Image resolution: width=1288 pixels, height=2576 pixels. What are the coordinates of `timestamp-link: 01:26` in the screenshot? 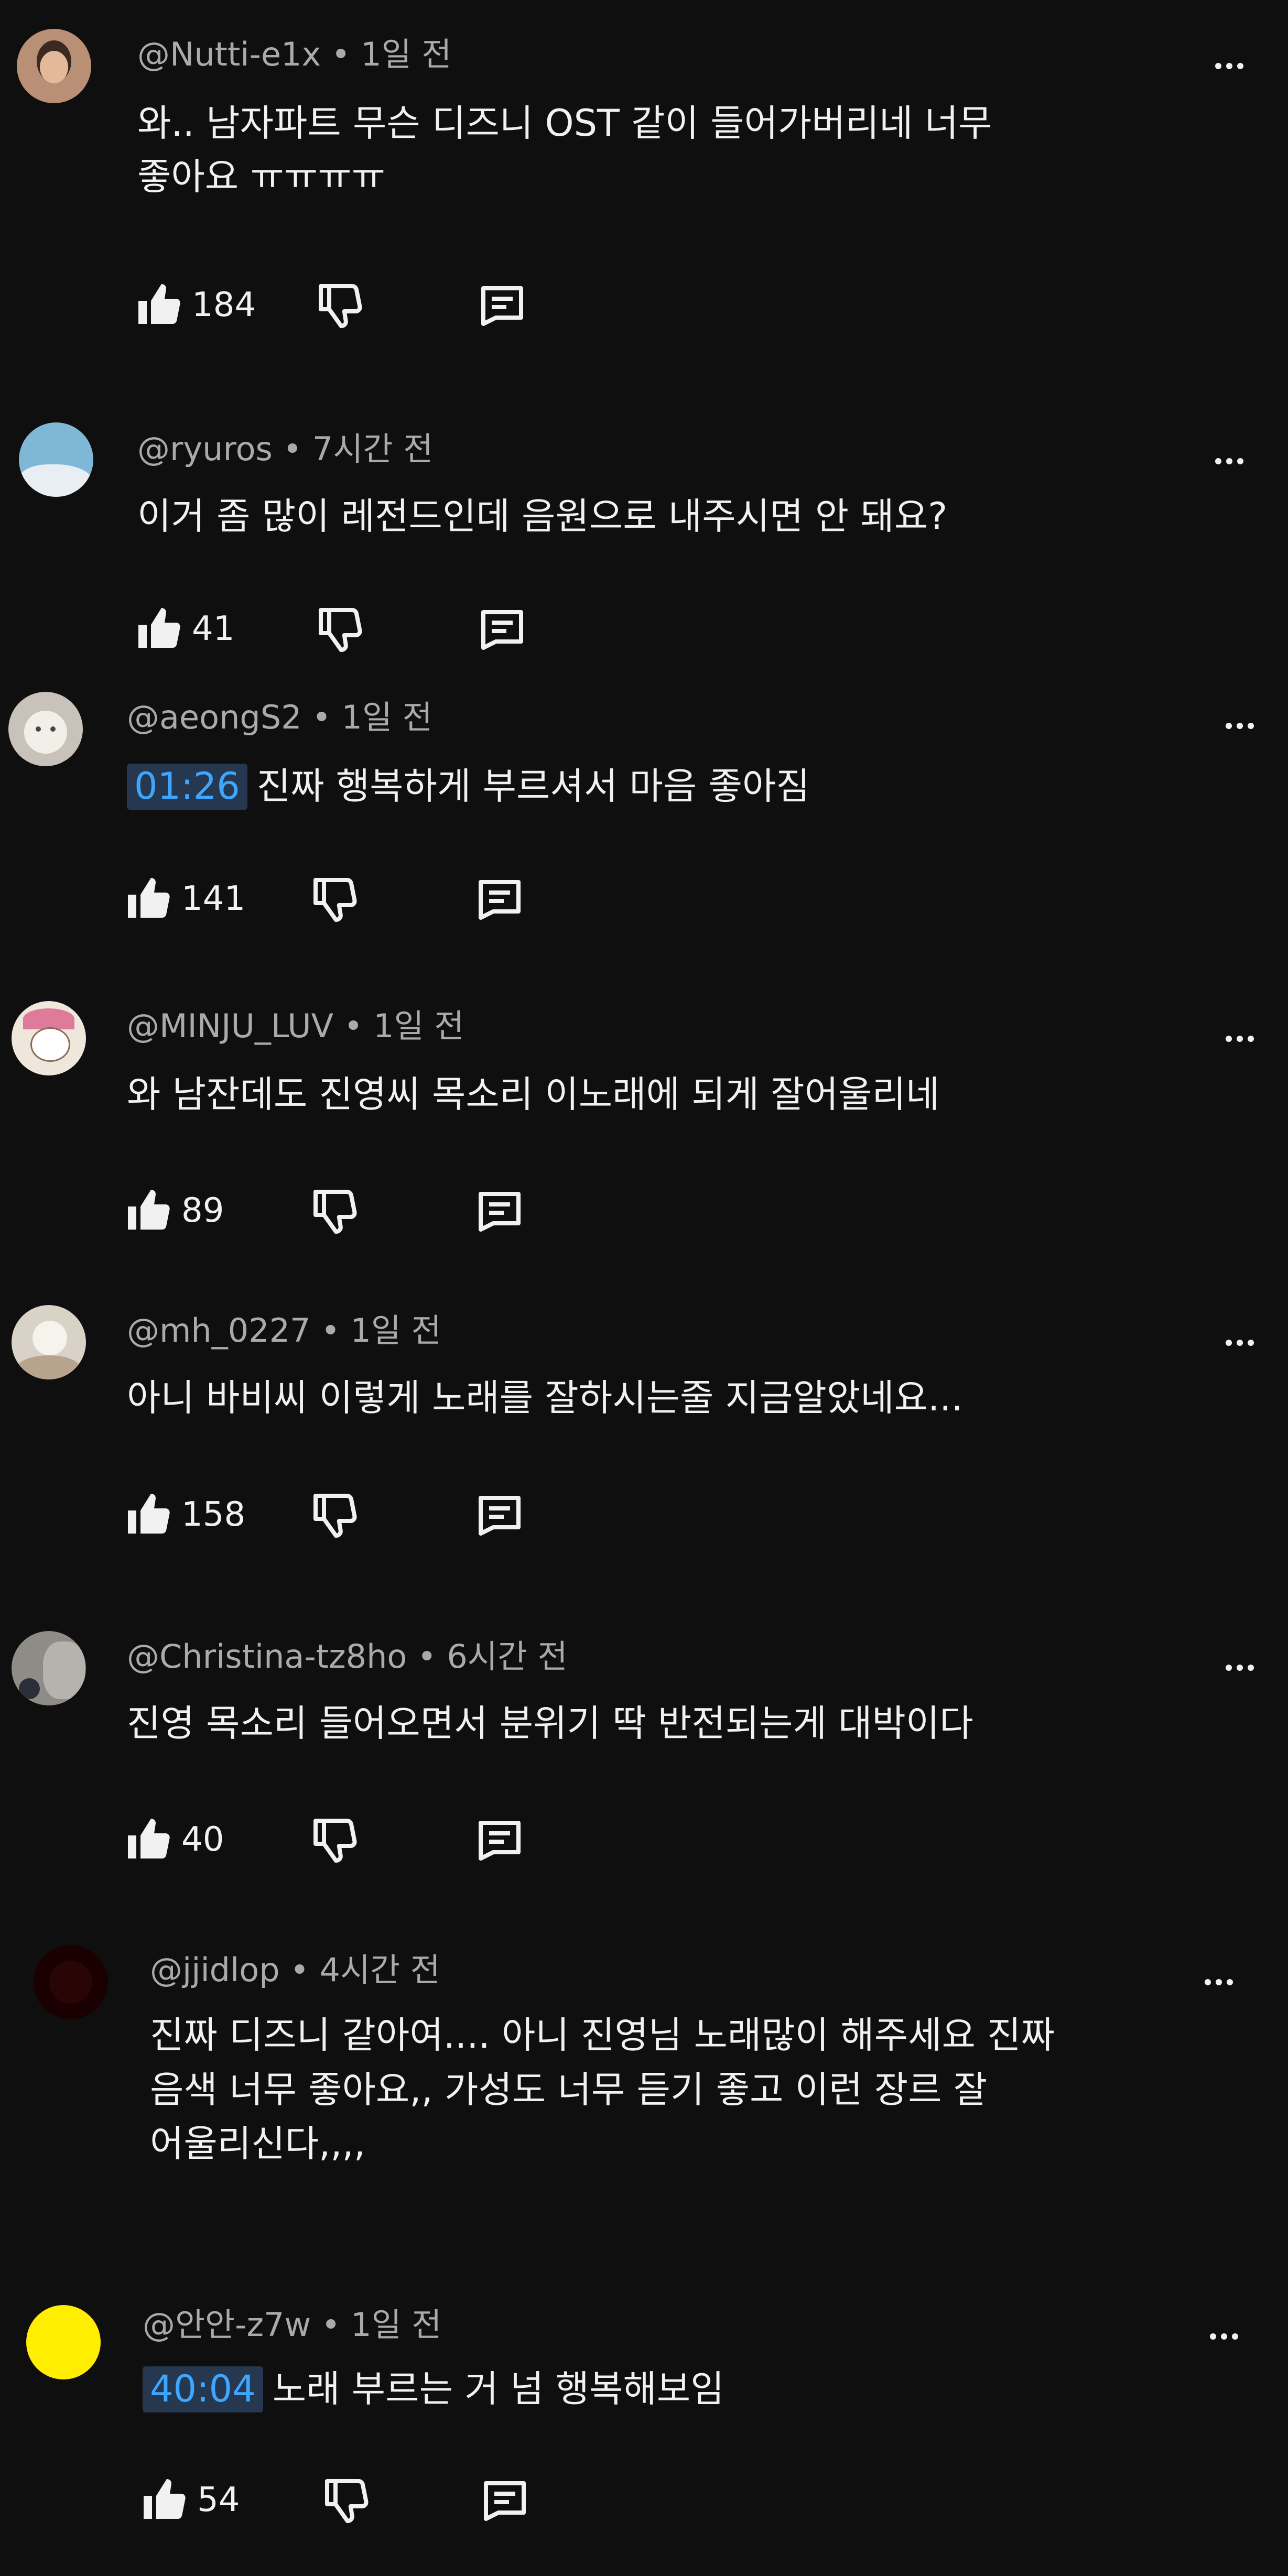 It's located at (187, 787).